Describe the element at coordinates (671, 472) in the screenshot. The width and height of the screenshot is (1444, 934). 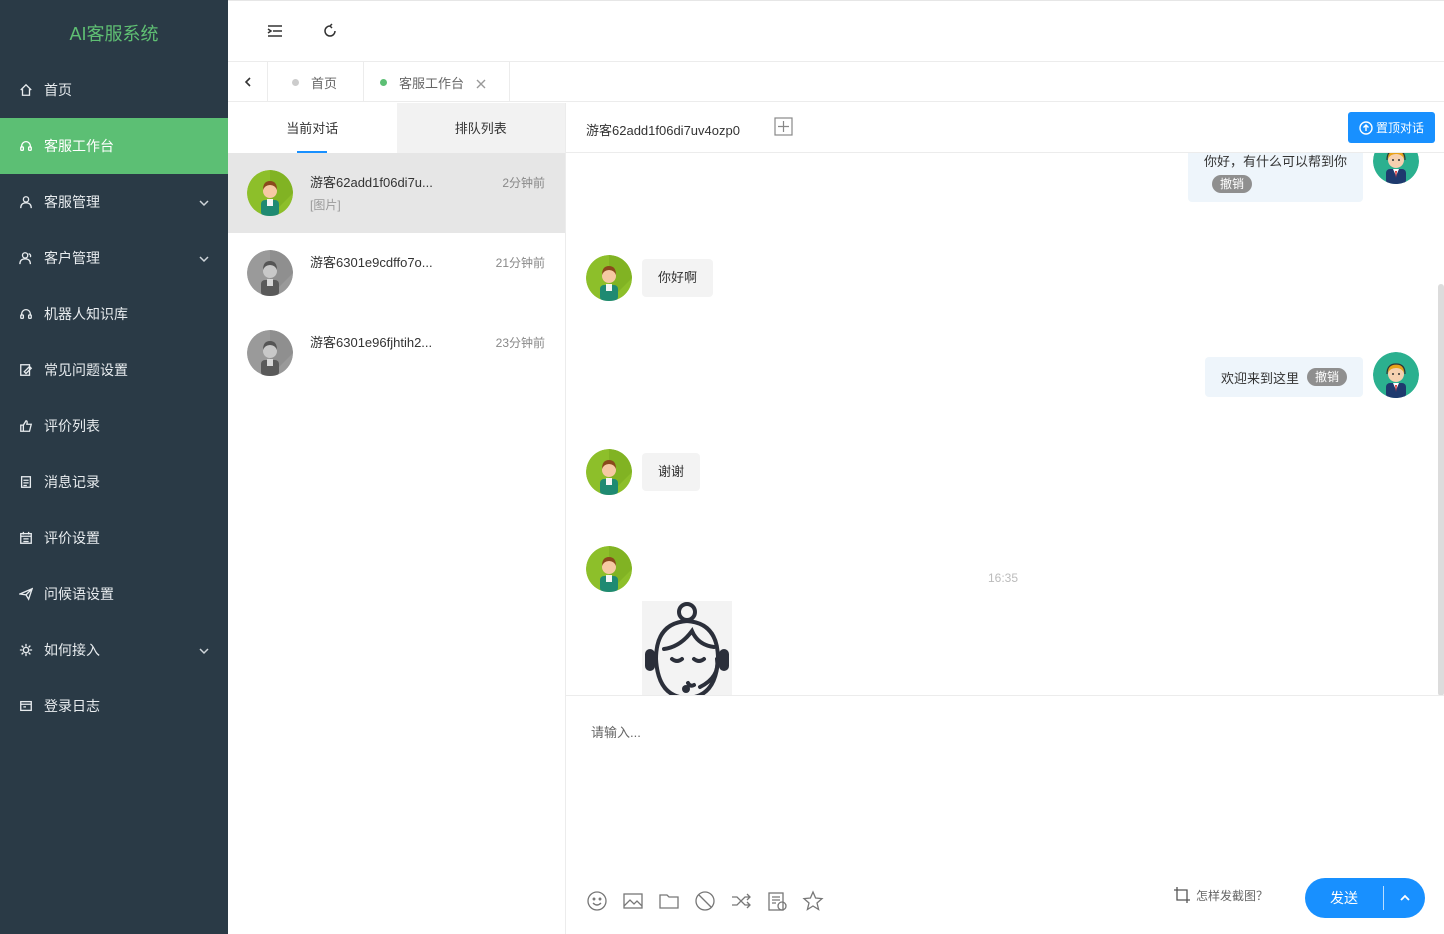
I see `message-bubble-visitor: 谢谢` at that location.